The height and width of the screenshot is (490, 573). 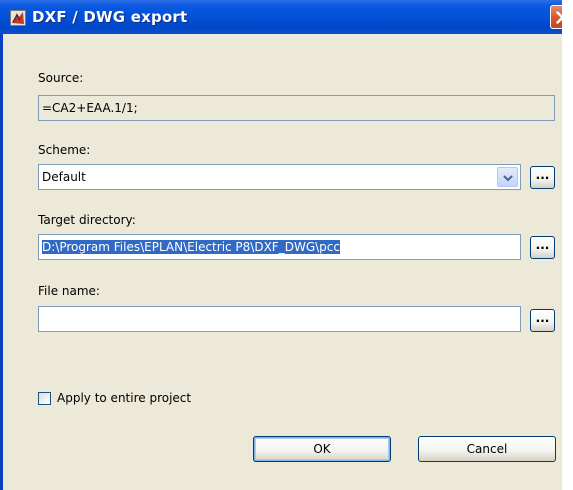 What do you see at coordinates (279, 177) in the screenshot?
I see `scheme-dropdown: Default` at bounding box center [279, 177].